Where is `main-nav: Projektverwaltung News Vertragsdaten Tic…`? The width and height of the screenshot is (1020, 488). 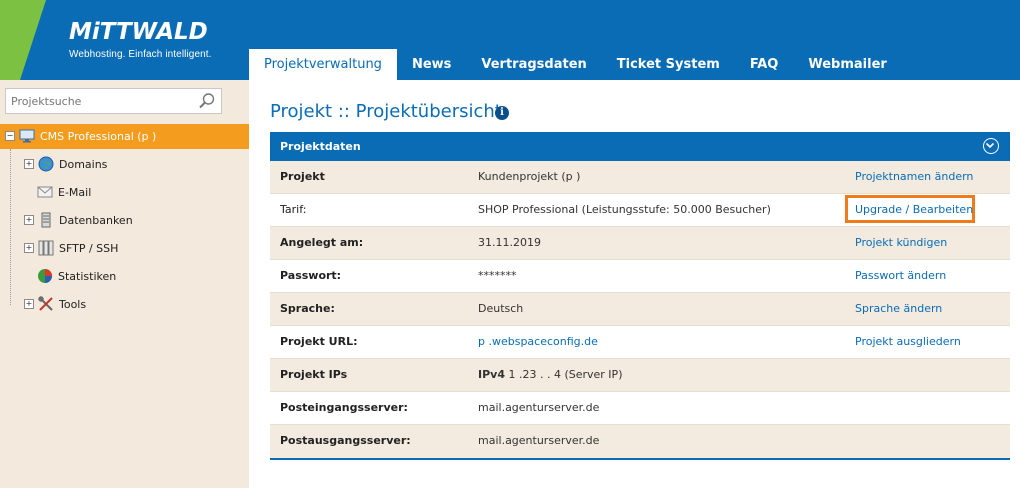 main-nav: Projektverwaltung News Vertragsdaten Tic… is located at coordinates (575, 64).